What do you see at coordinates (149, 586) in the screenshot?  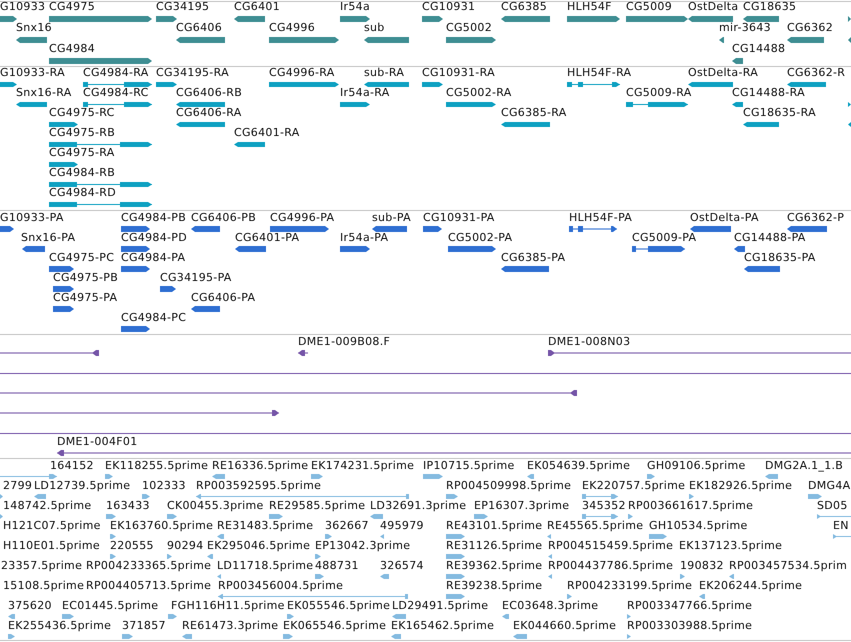 I see `est-label: RP004405713.5prime` at bounding box center [149, 586].